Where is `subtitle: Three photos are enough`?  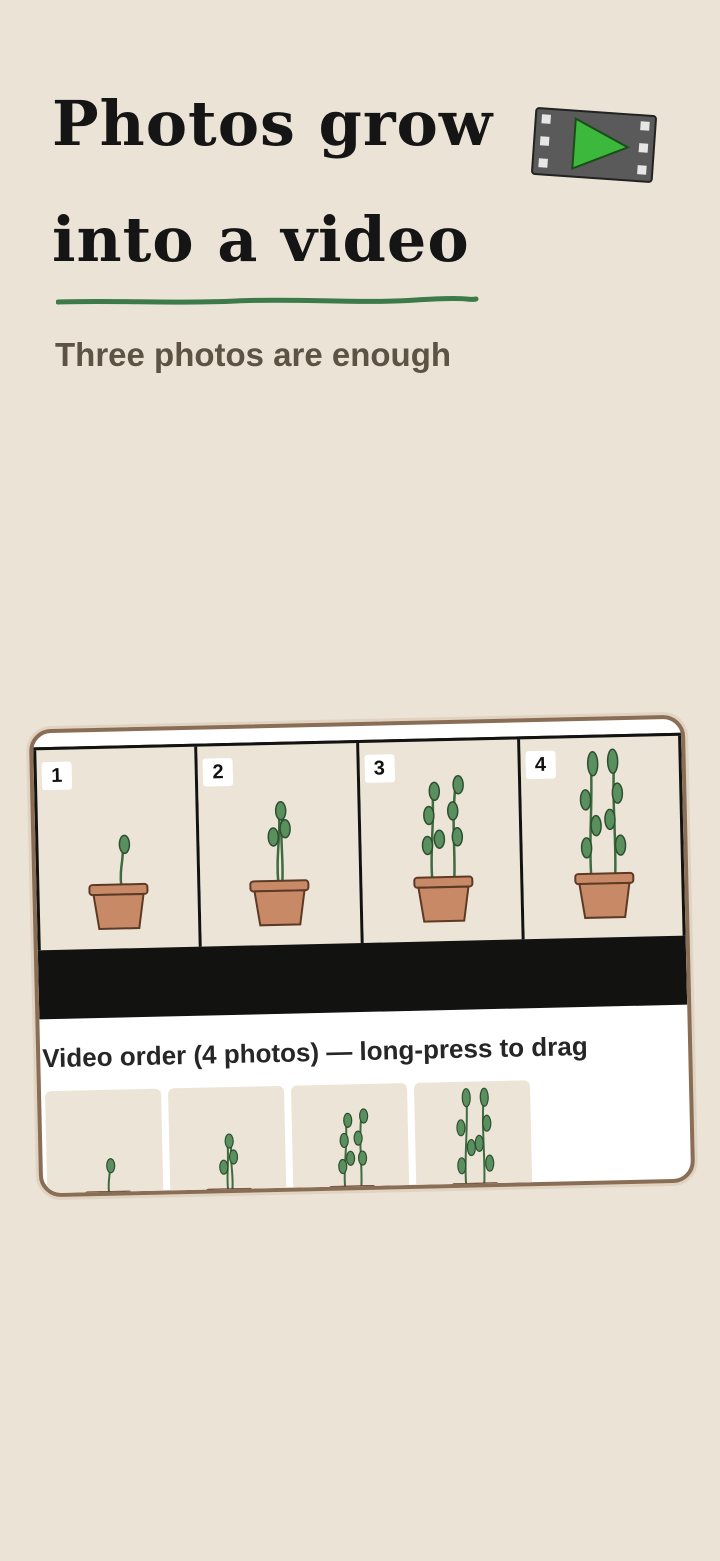 subtitle: Three photos are enough is located at coordinates (253, 354).